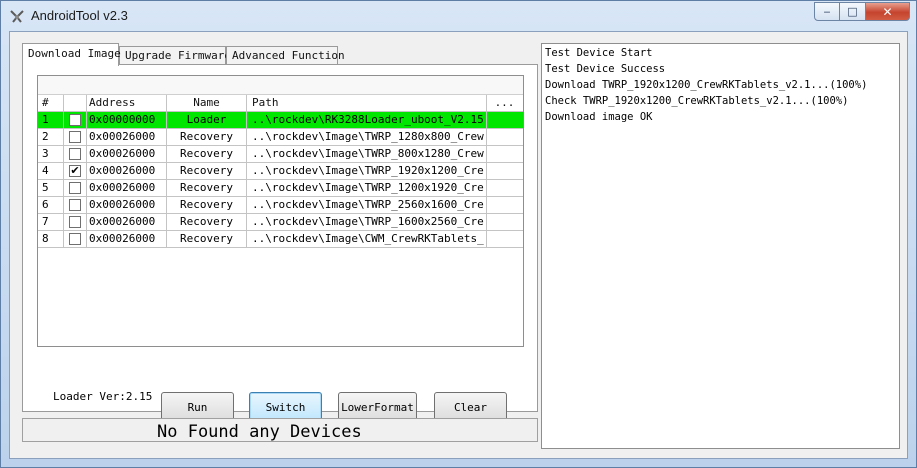 Image resolution: width=917 pixels, height=468 pixels. Describe the element at coordinates (51, 205) in the screenshot. I see `row-number: 6` at that location.